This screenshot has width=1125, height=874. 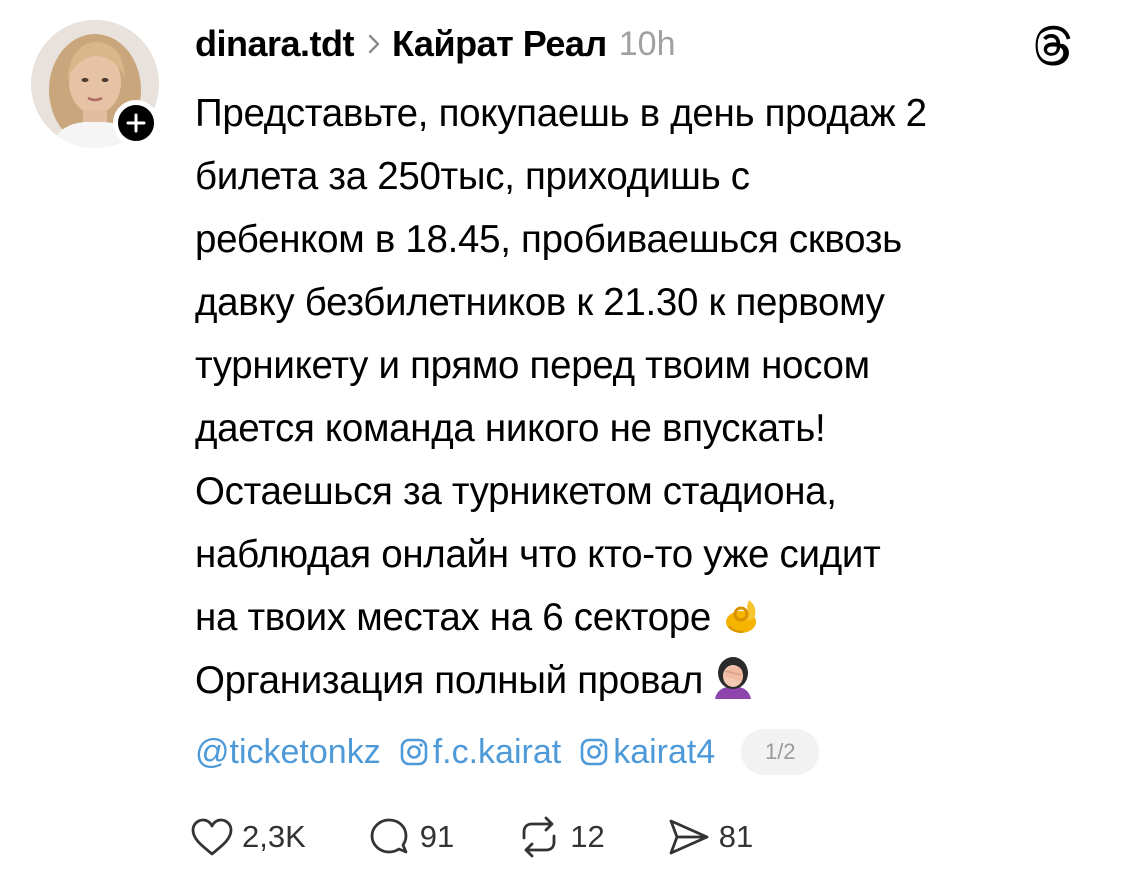 I want to click on mention-fckairat-label: f.c.kairat, so click(x=497, y=751).